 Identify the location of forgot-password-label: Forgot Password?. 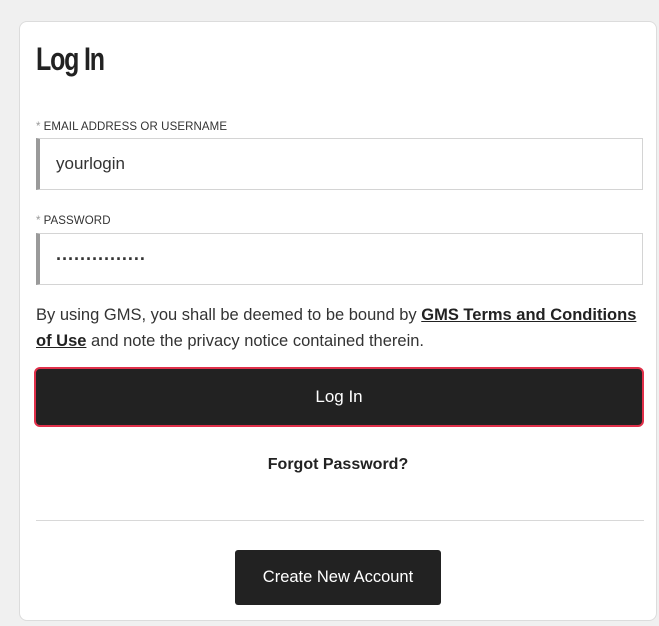
(338, 464).